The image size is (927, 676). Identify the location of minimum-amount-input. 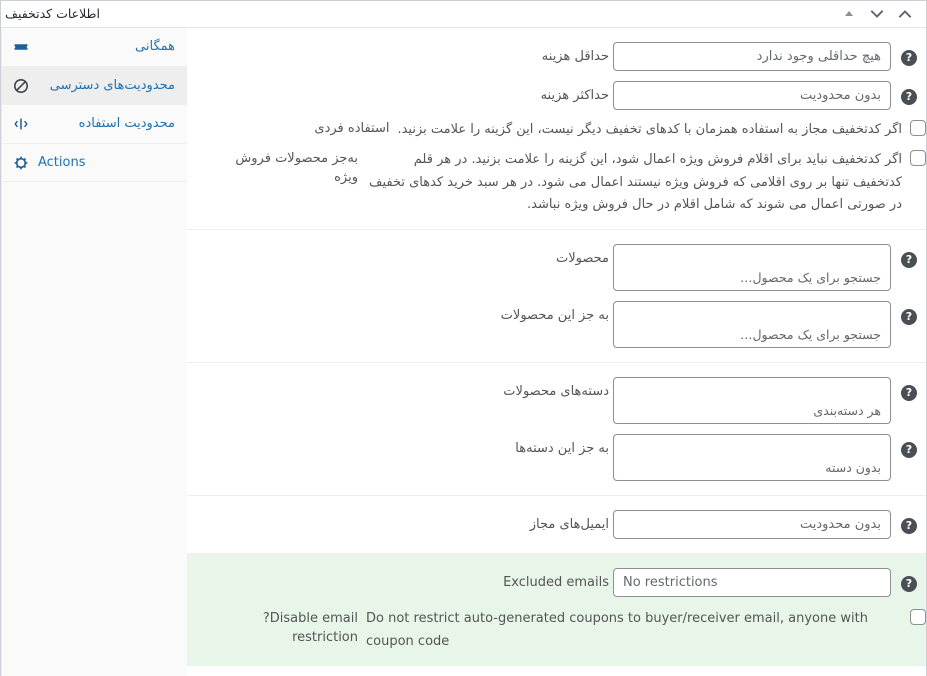
(752, 56).